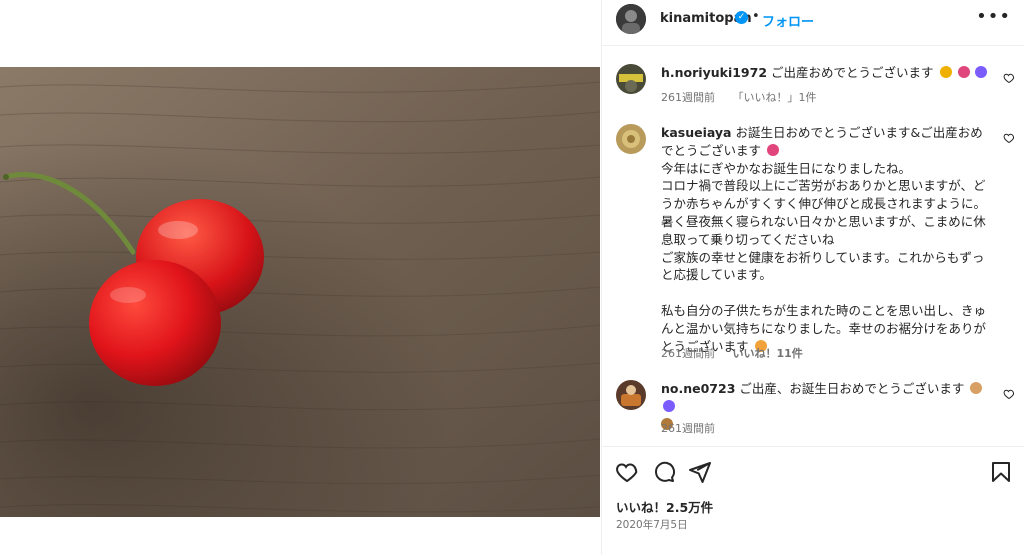 Image resolution: width=1024 pixels, height=556 pixels. I want to click on commenter-username: kasueiaya, so click(696, 132).